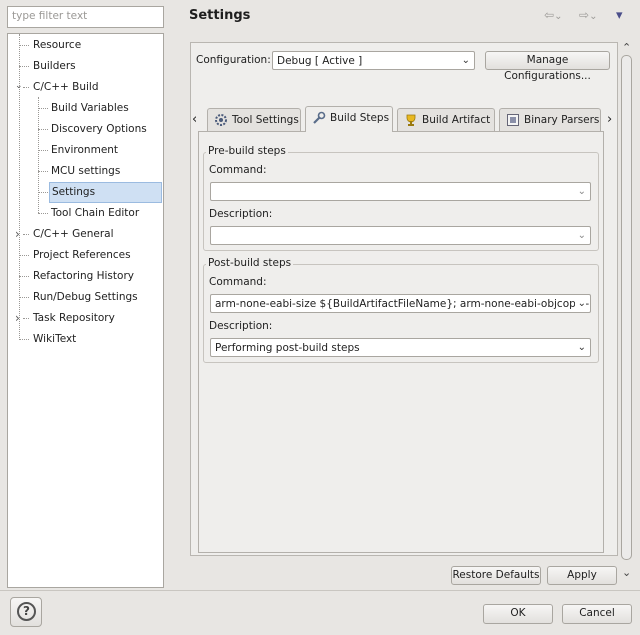  Describe the element at coordinates (584, 15) in the screenshot. I see `arrow-right-icon: ⇨` at that location.